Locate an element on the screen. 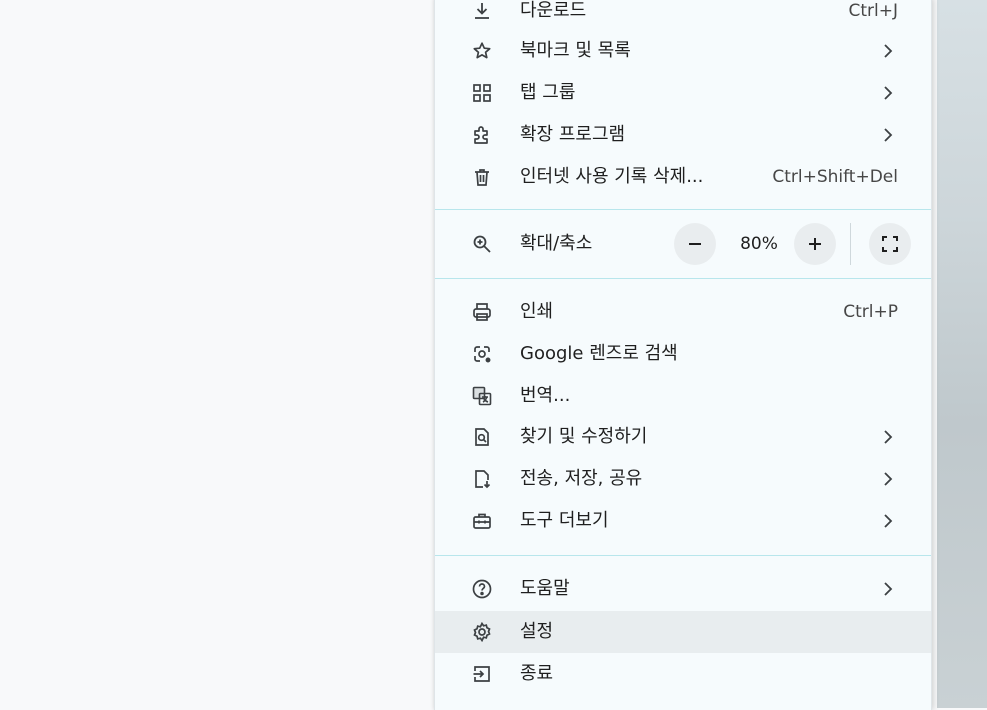  menu-item-label: 탭 그룹 is located at coordinates (548, 92).